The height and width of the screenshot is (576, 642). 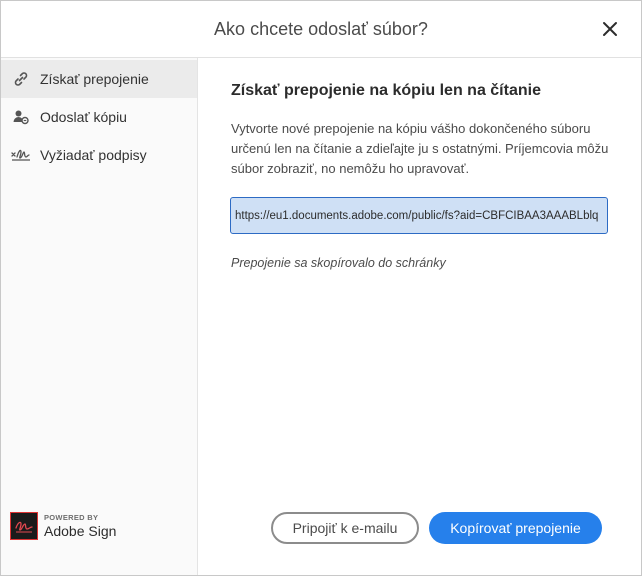 What do you see at coordinates (21, 79) in the screenshot?
I see `link-icon` at bounding box center [21, 79].